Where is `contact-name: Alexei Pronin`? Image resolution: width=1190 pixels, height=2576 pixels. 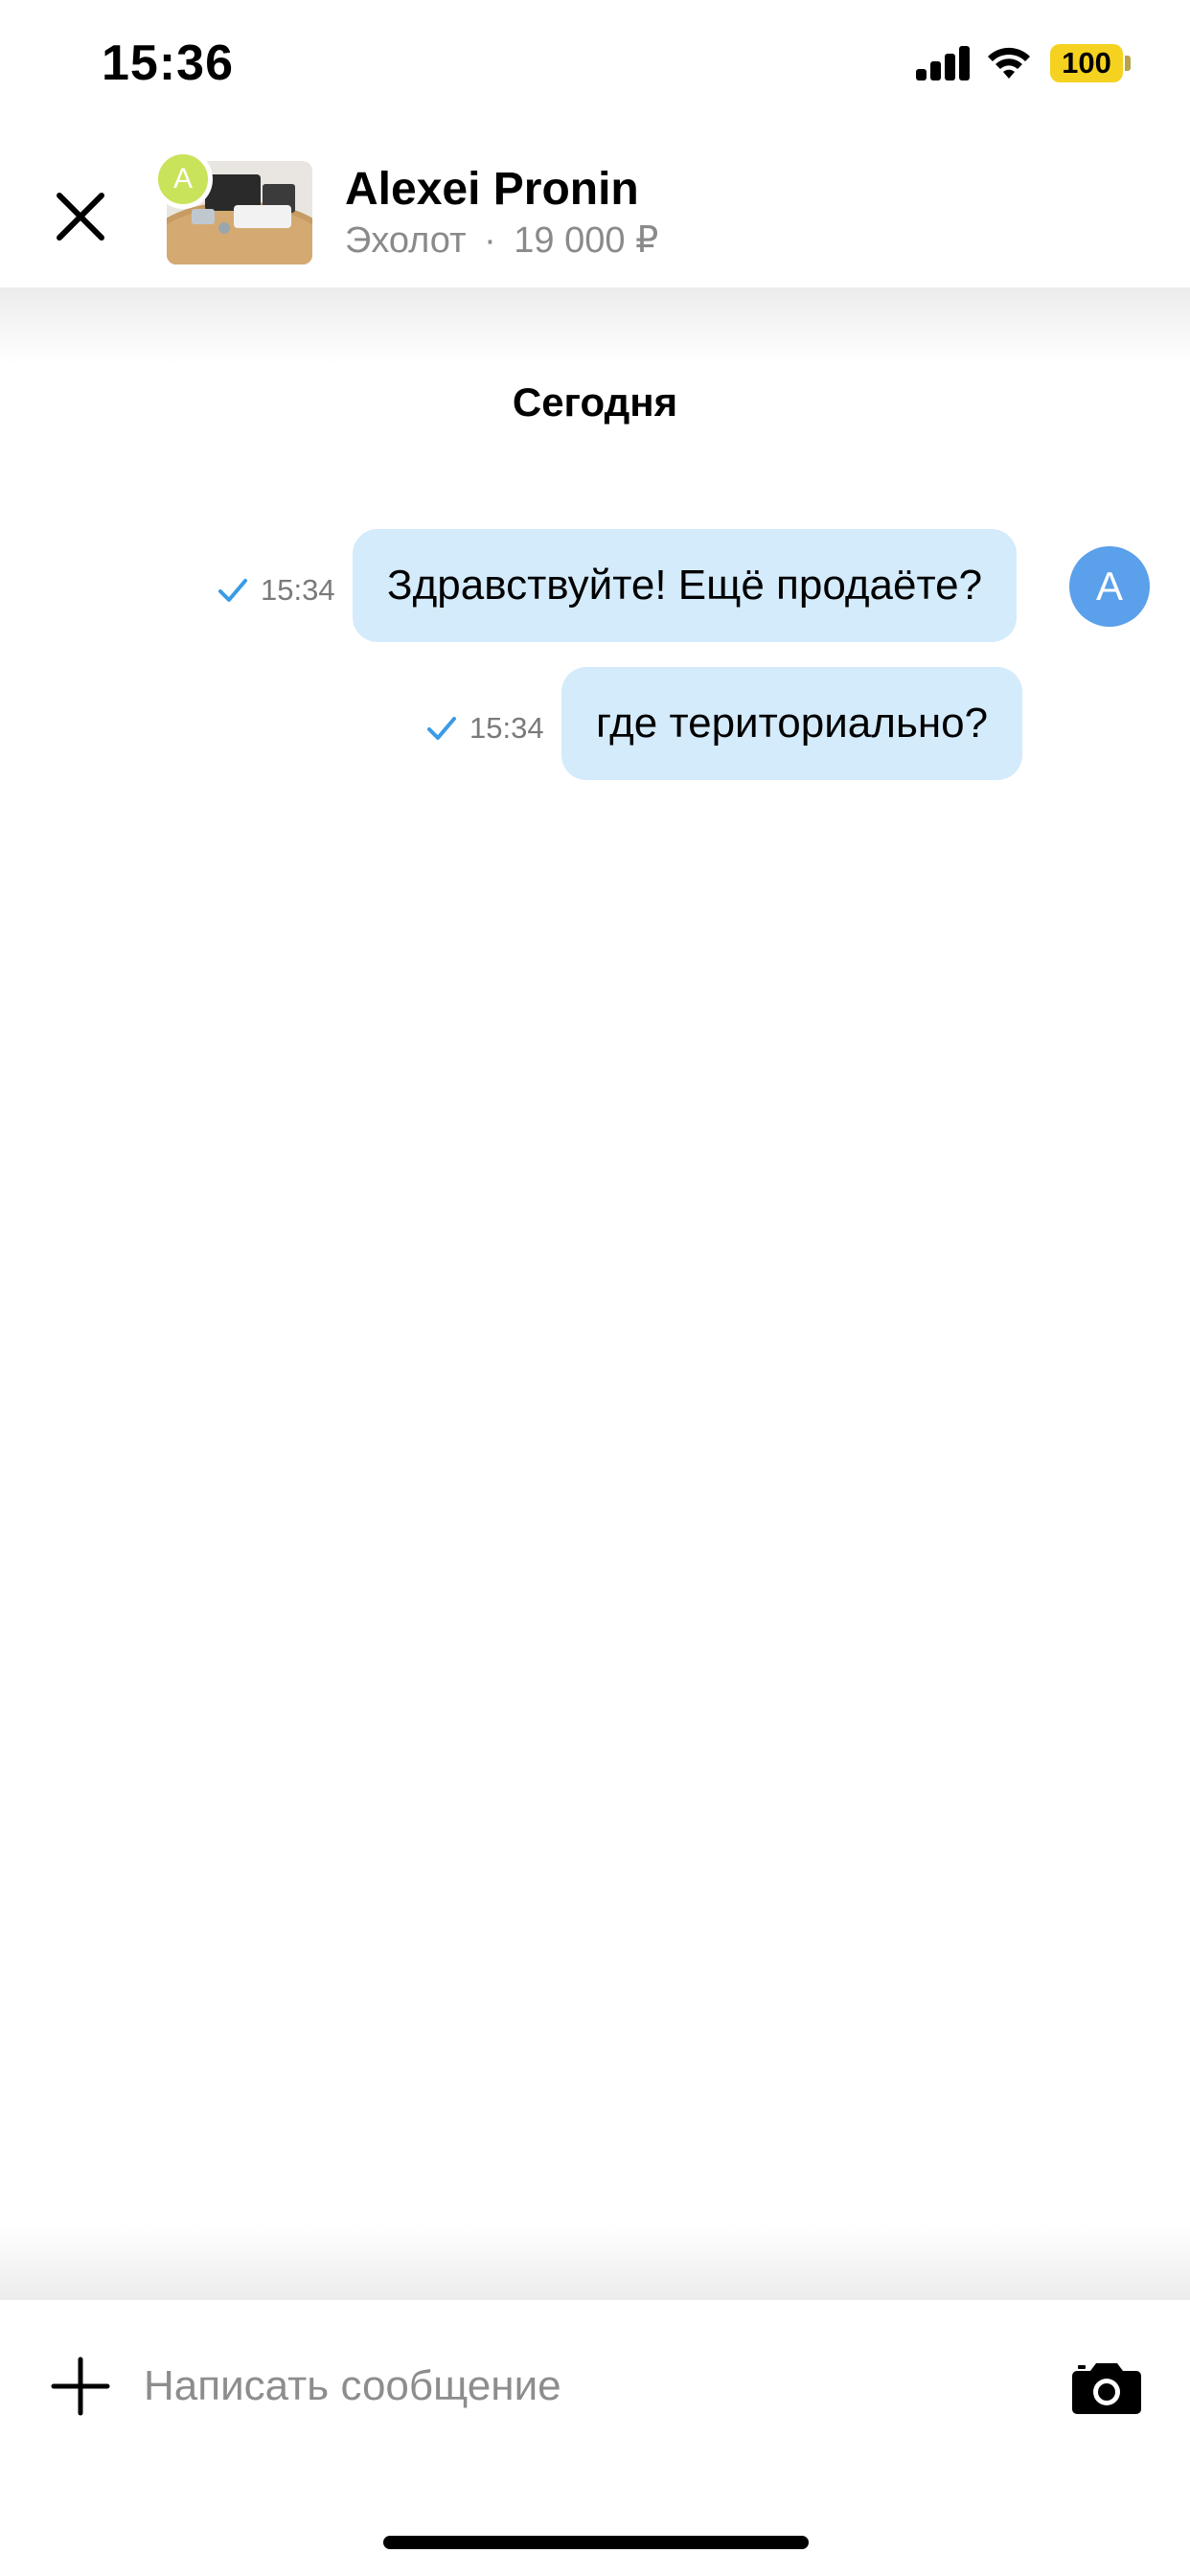
contact-name: Alexei Pronin is located at coordinates (492, 189).